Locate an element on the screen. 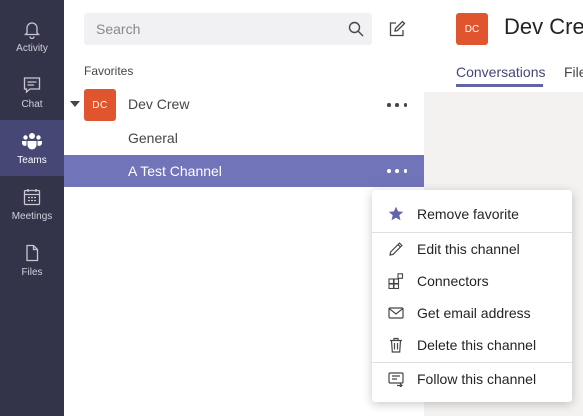  tab-files: Files is located at coordinates (573, 72).